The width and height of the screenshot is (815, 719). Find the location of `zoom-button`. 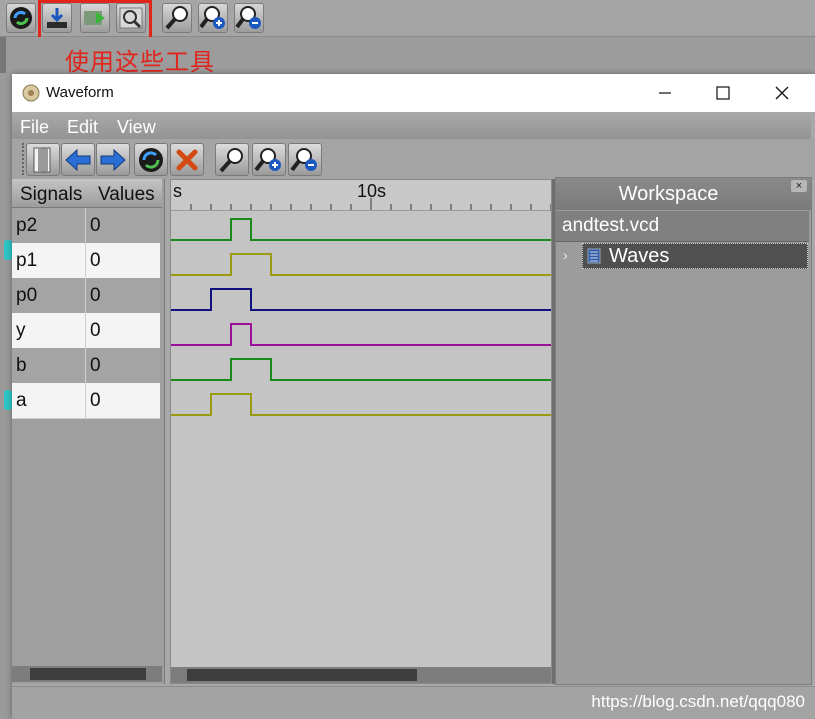

zoom-button is located at coordinates (232, 159).